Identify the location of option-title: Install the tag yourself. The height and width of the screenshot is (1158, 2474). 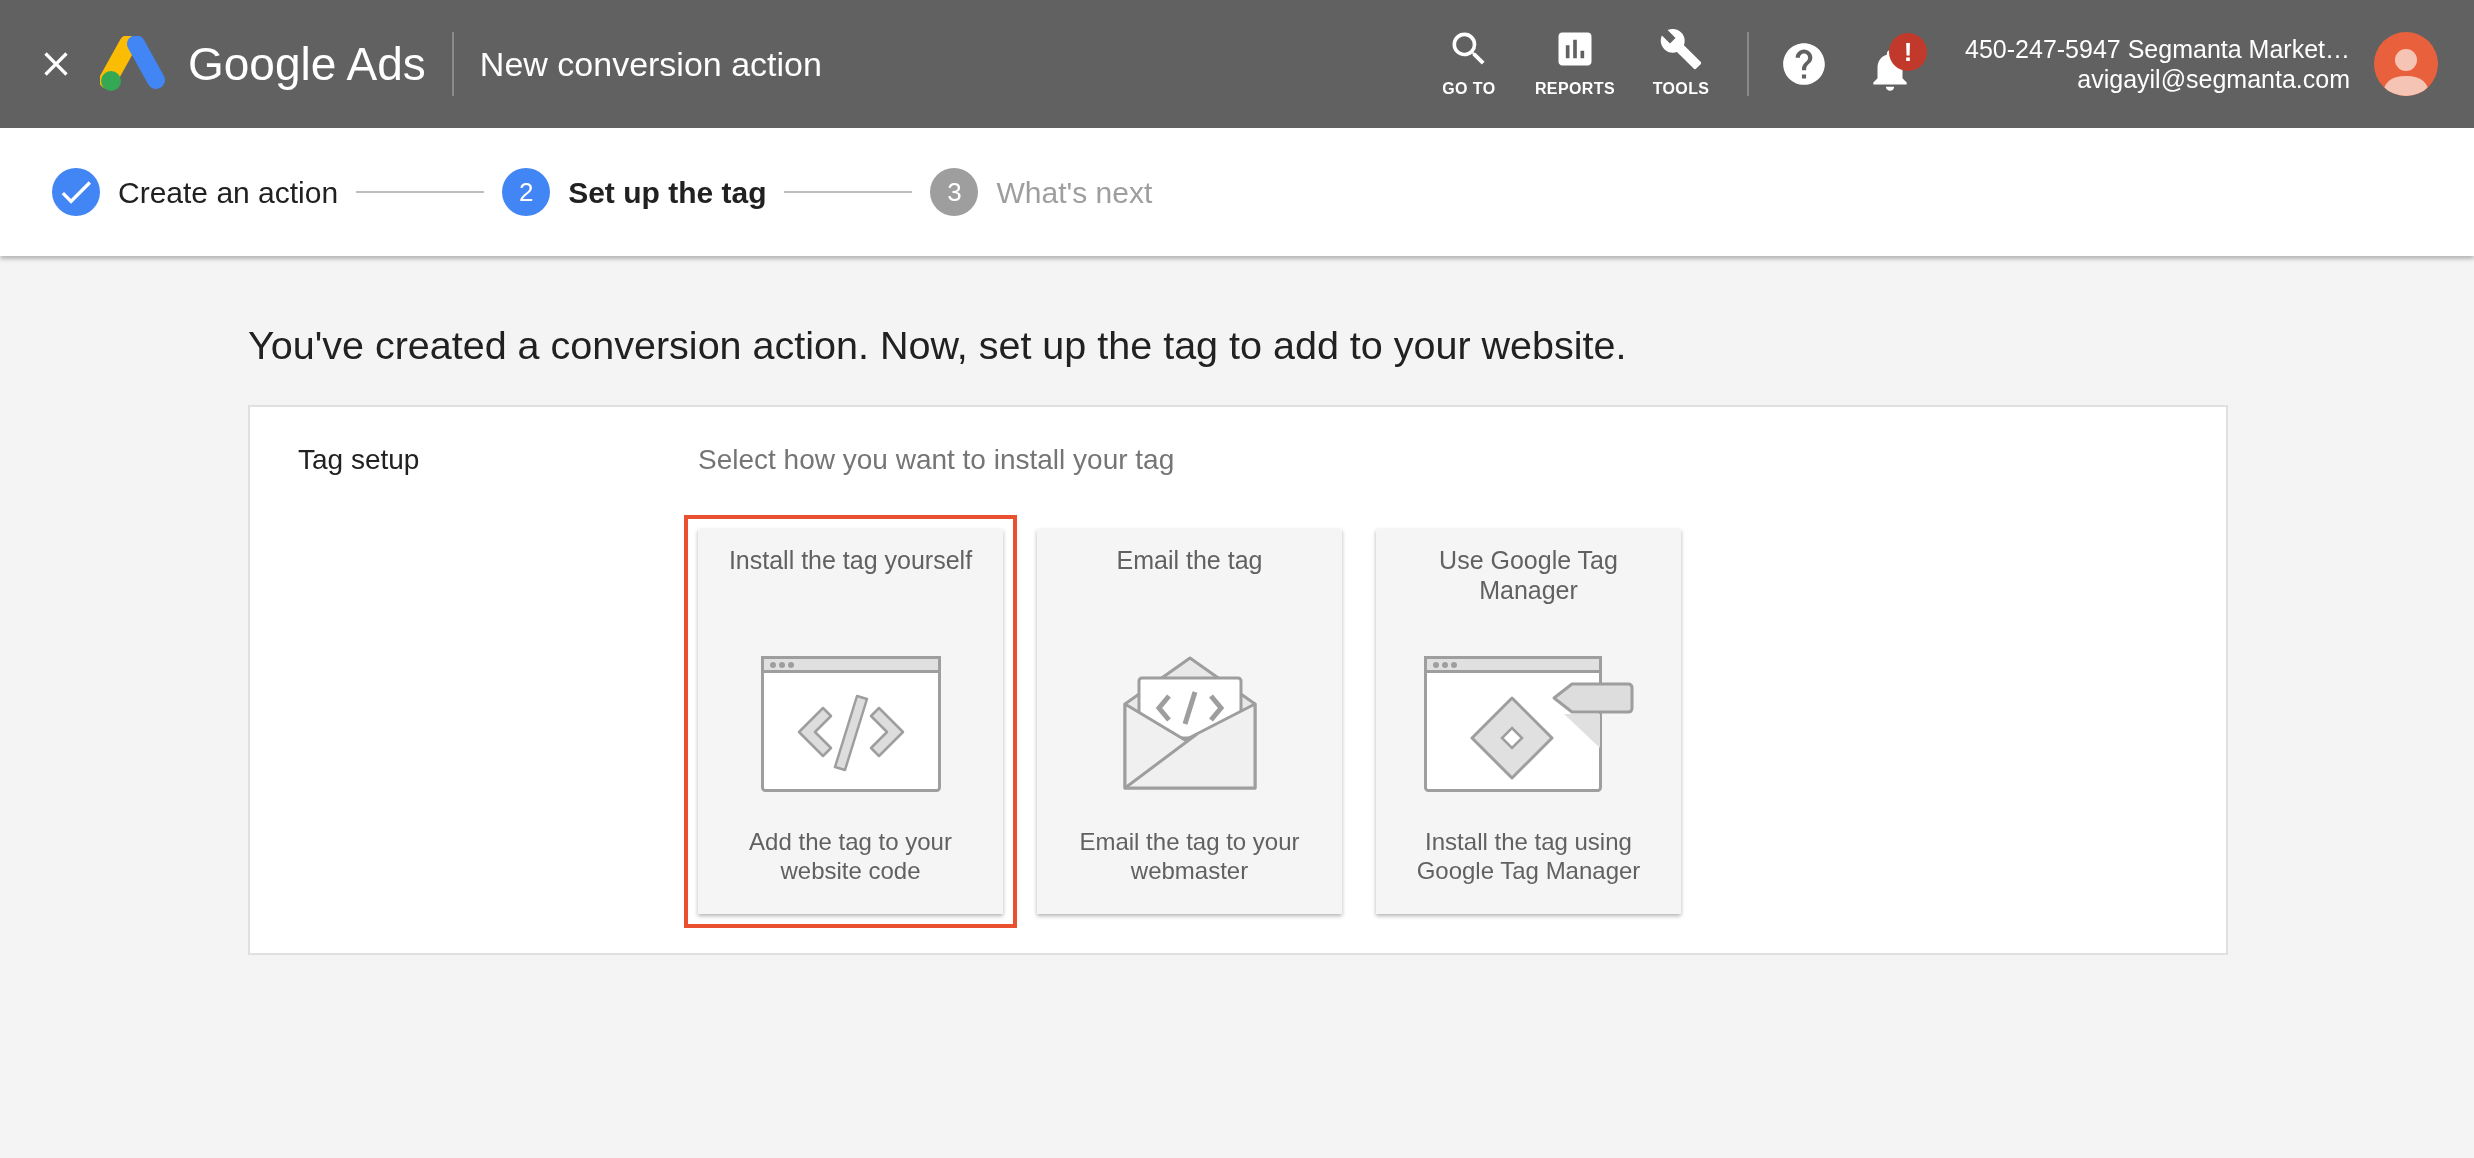
(850, 561).